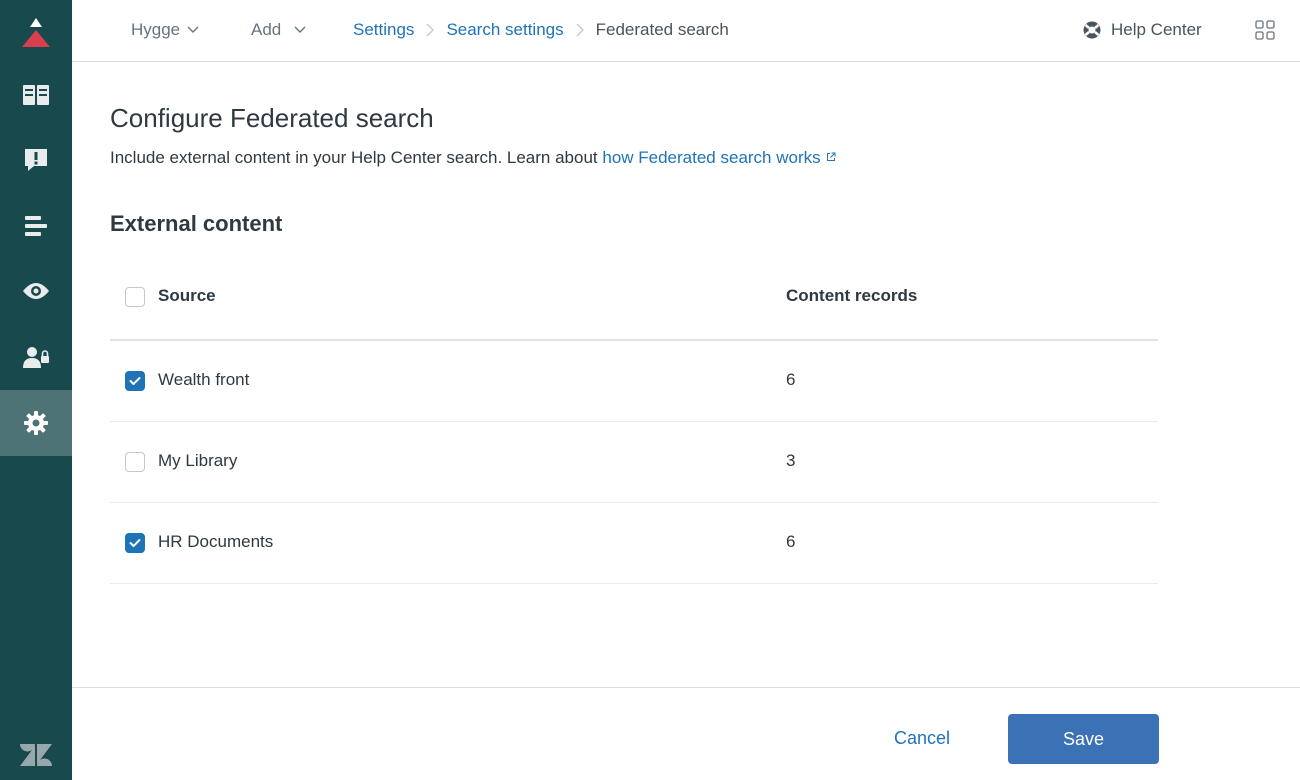  Describe the element at coordinates (36, 357) in the screenshot. I see `user-permissions-icon` at that location.